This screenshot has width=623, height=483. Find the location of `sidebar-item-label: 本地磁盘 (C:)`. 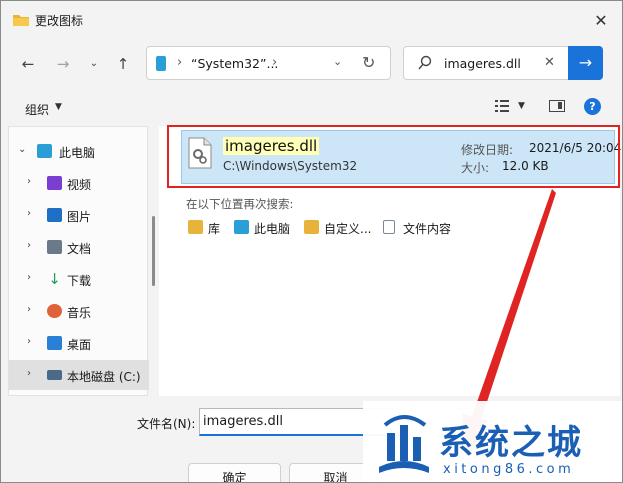

sidebar-item-label: 本地磁盘 (C:) is located at coordinates (104, 377).